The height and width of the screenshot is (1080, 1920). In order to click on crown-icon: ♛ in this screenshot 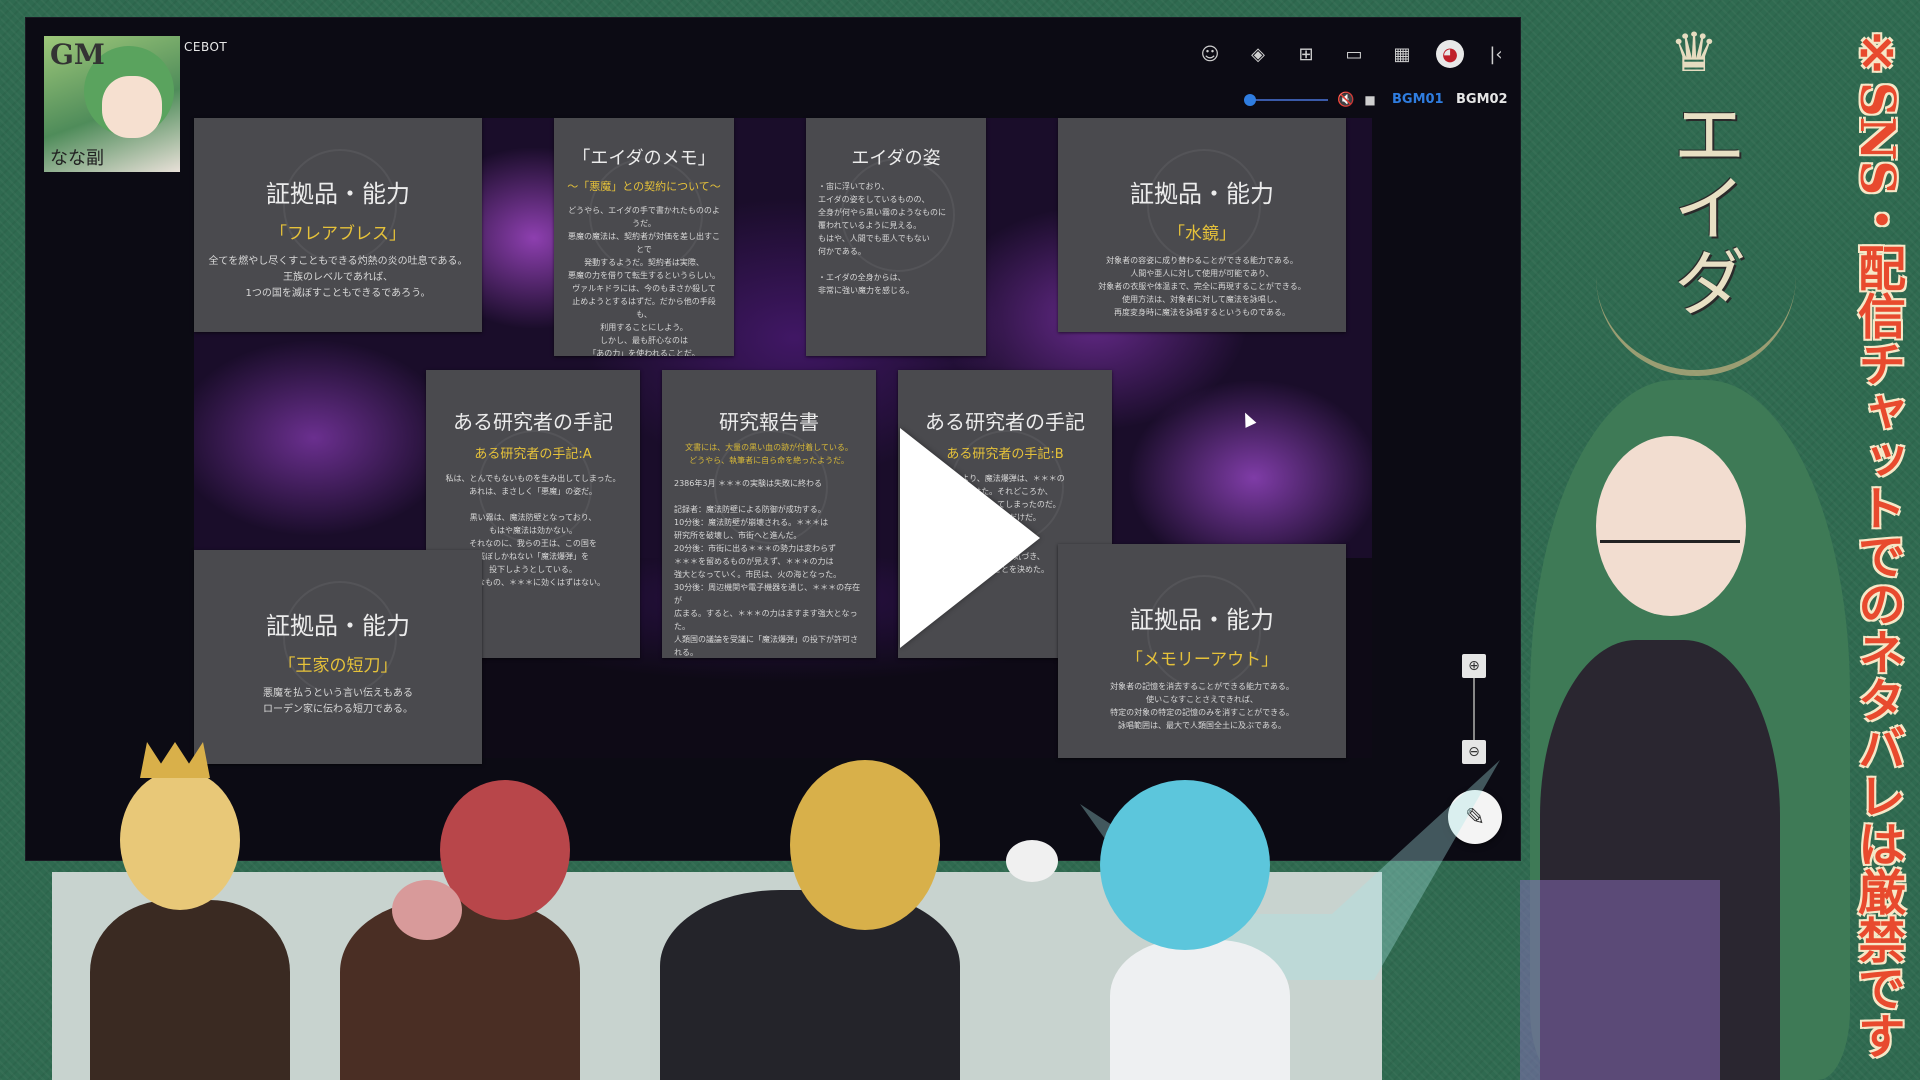, I will do `click(1694, 52)`.